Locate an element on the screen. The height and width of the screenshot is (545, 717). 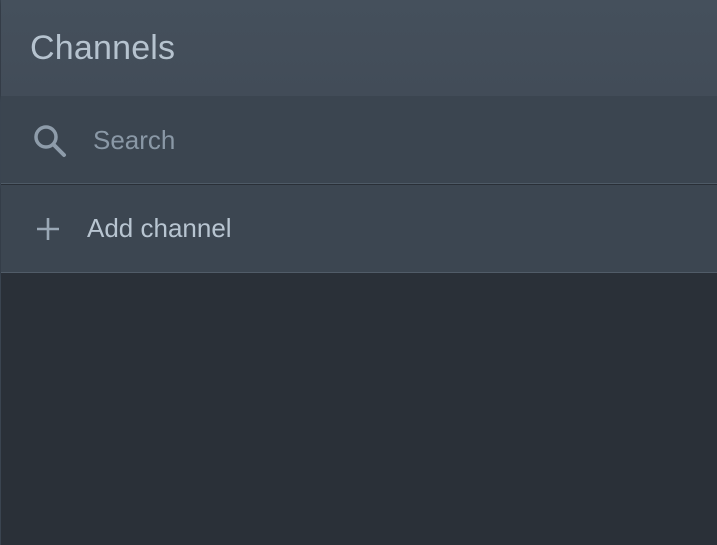
page-title: Channels is located at coordinates (103, 48).